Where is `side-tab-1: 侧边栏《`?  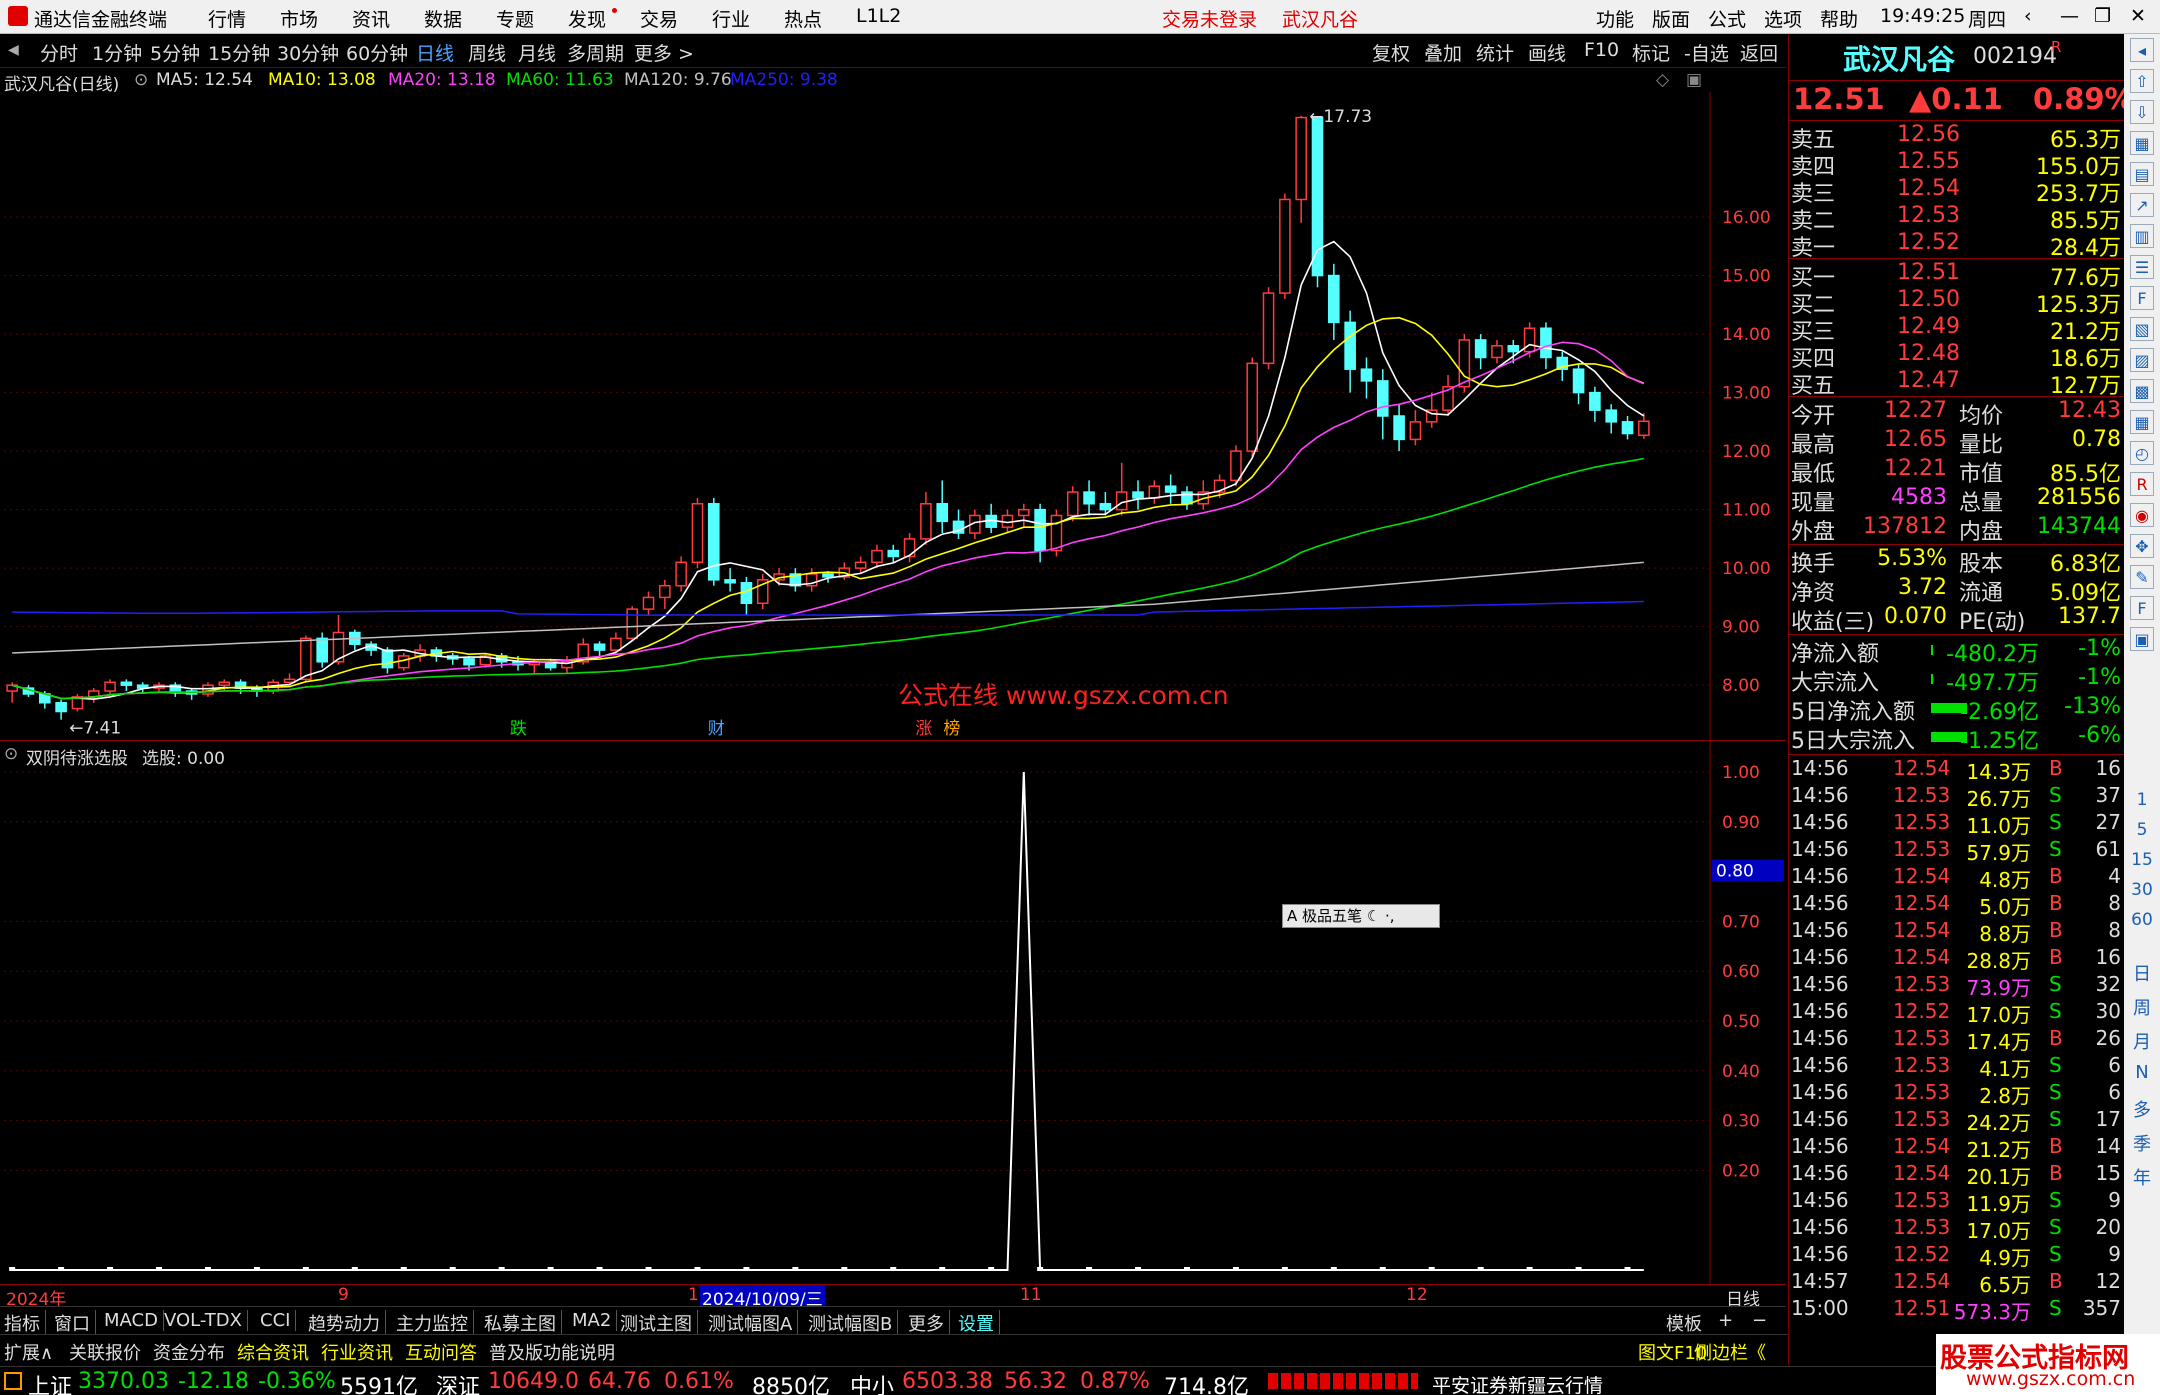 side-tab-1: 侧边栏《 is located at coordinates (1730, 1352).